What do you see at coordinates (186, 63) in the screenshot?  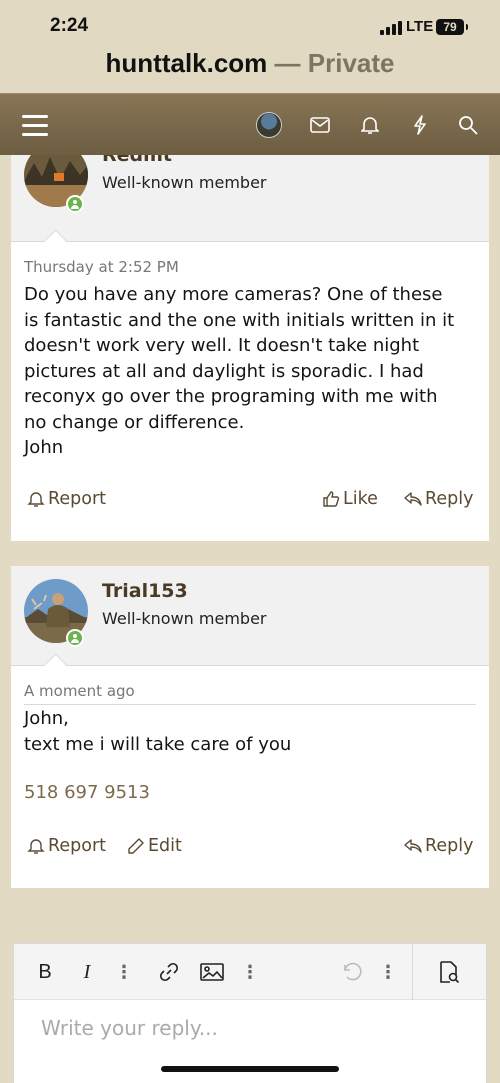 I see `url-host: hunttalk.com` at bounding box center [186, 63].